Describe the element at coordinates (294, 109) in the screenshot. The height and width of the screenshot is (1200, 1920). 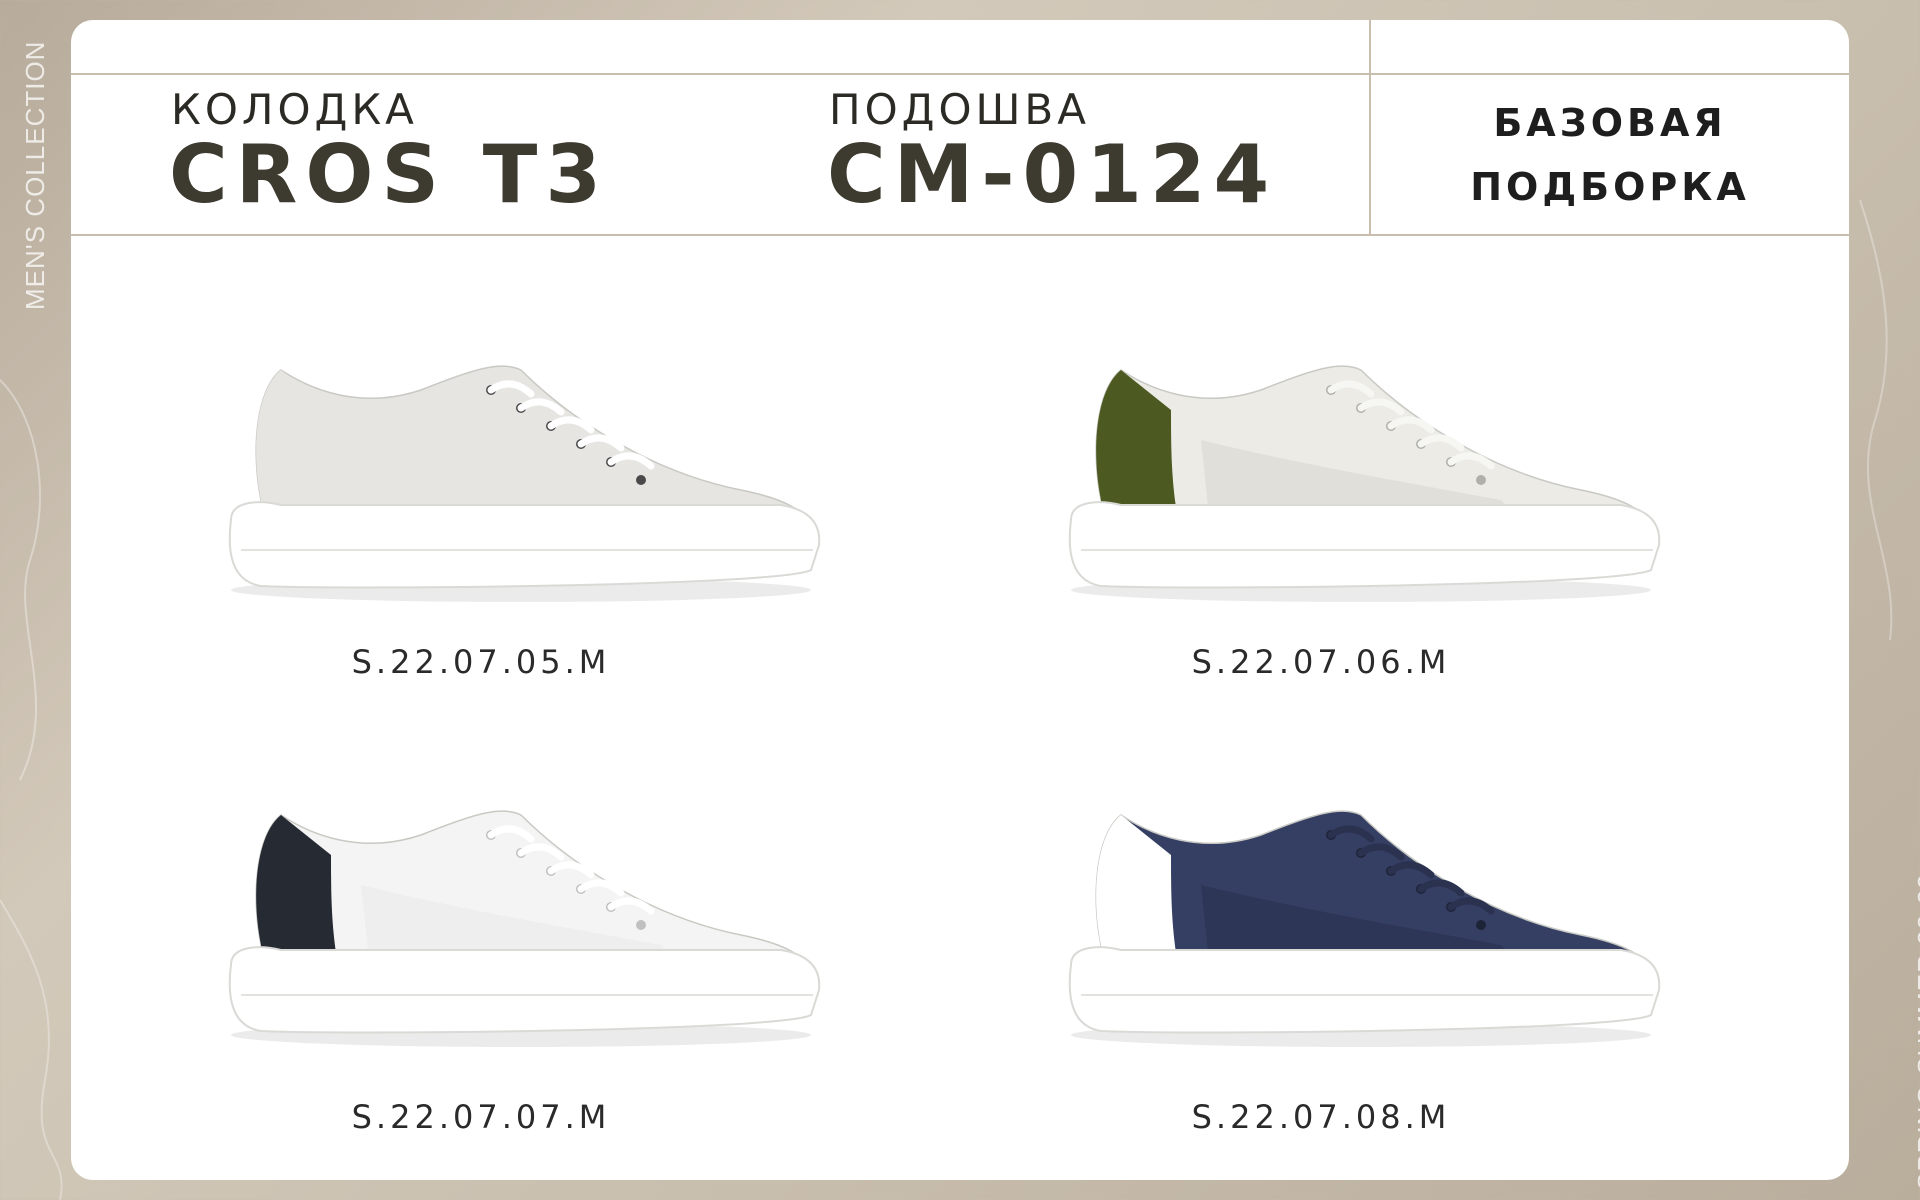
I see `last-label: КОЛОДКА` at that location.